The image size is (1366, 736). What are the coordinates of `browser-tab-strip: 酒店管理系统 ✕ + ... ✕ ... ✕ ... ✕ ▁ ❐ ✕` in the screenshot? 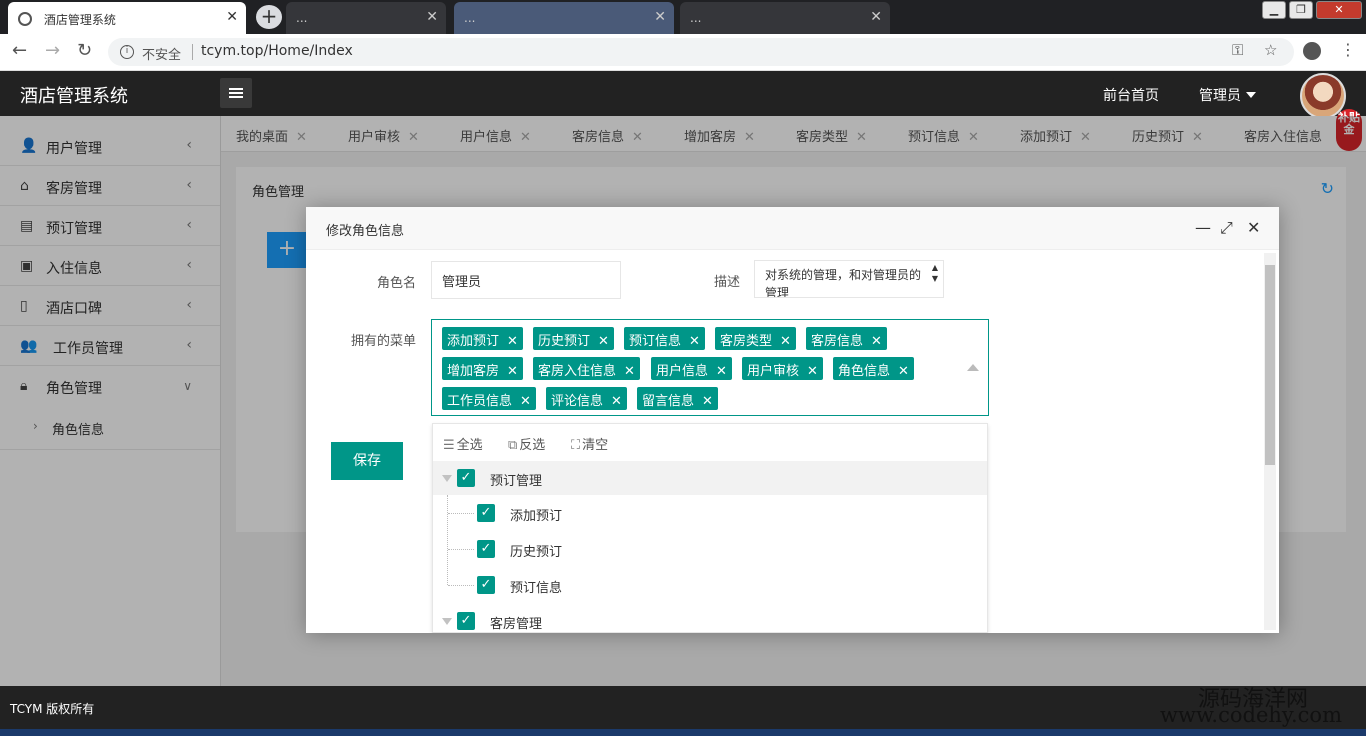 It's located at (683, 17).